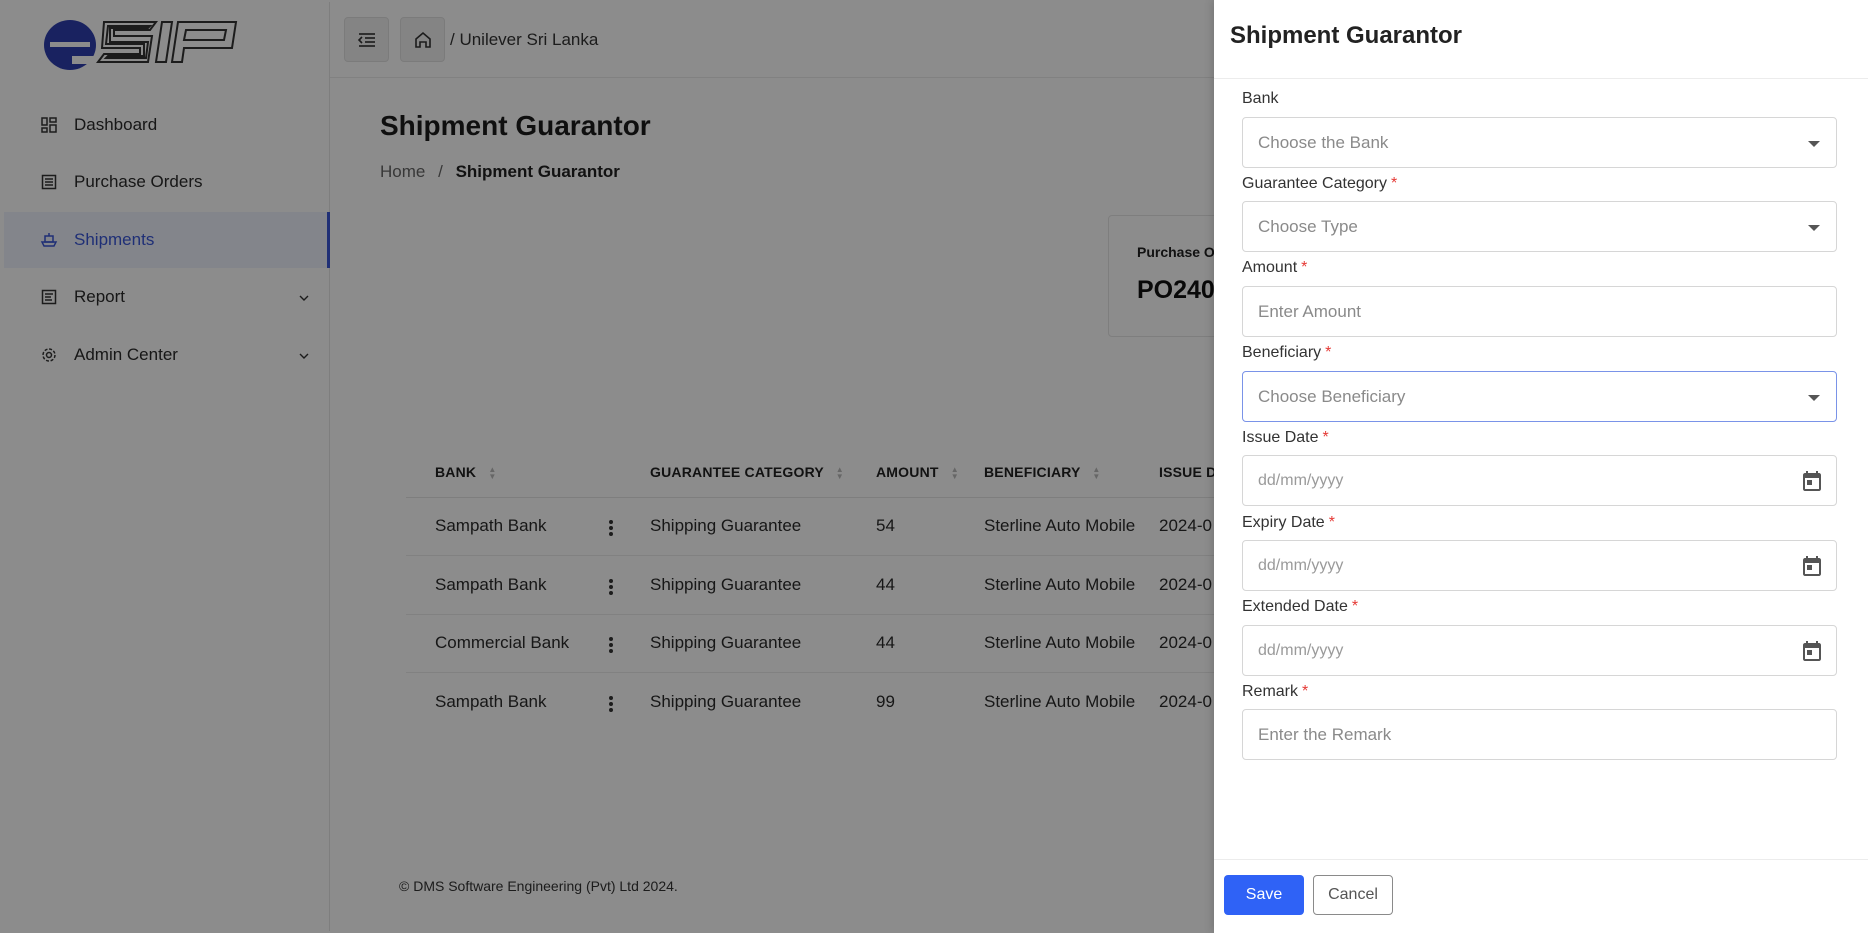 The width and height of the screenshot is (1868, 933). I want to click on issue-date-placeholder: dd/mm/yyyy, so click(1301, 480).